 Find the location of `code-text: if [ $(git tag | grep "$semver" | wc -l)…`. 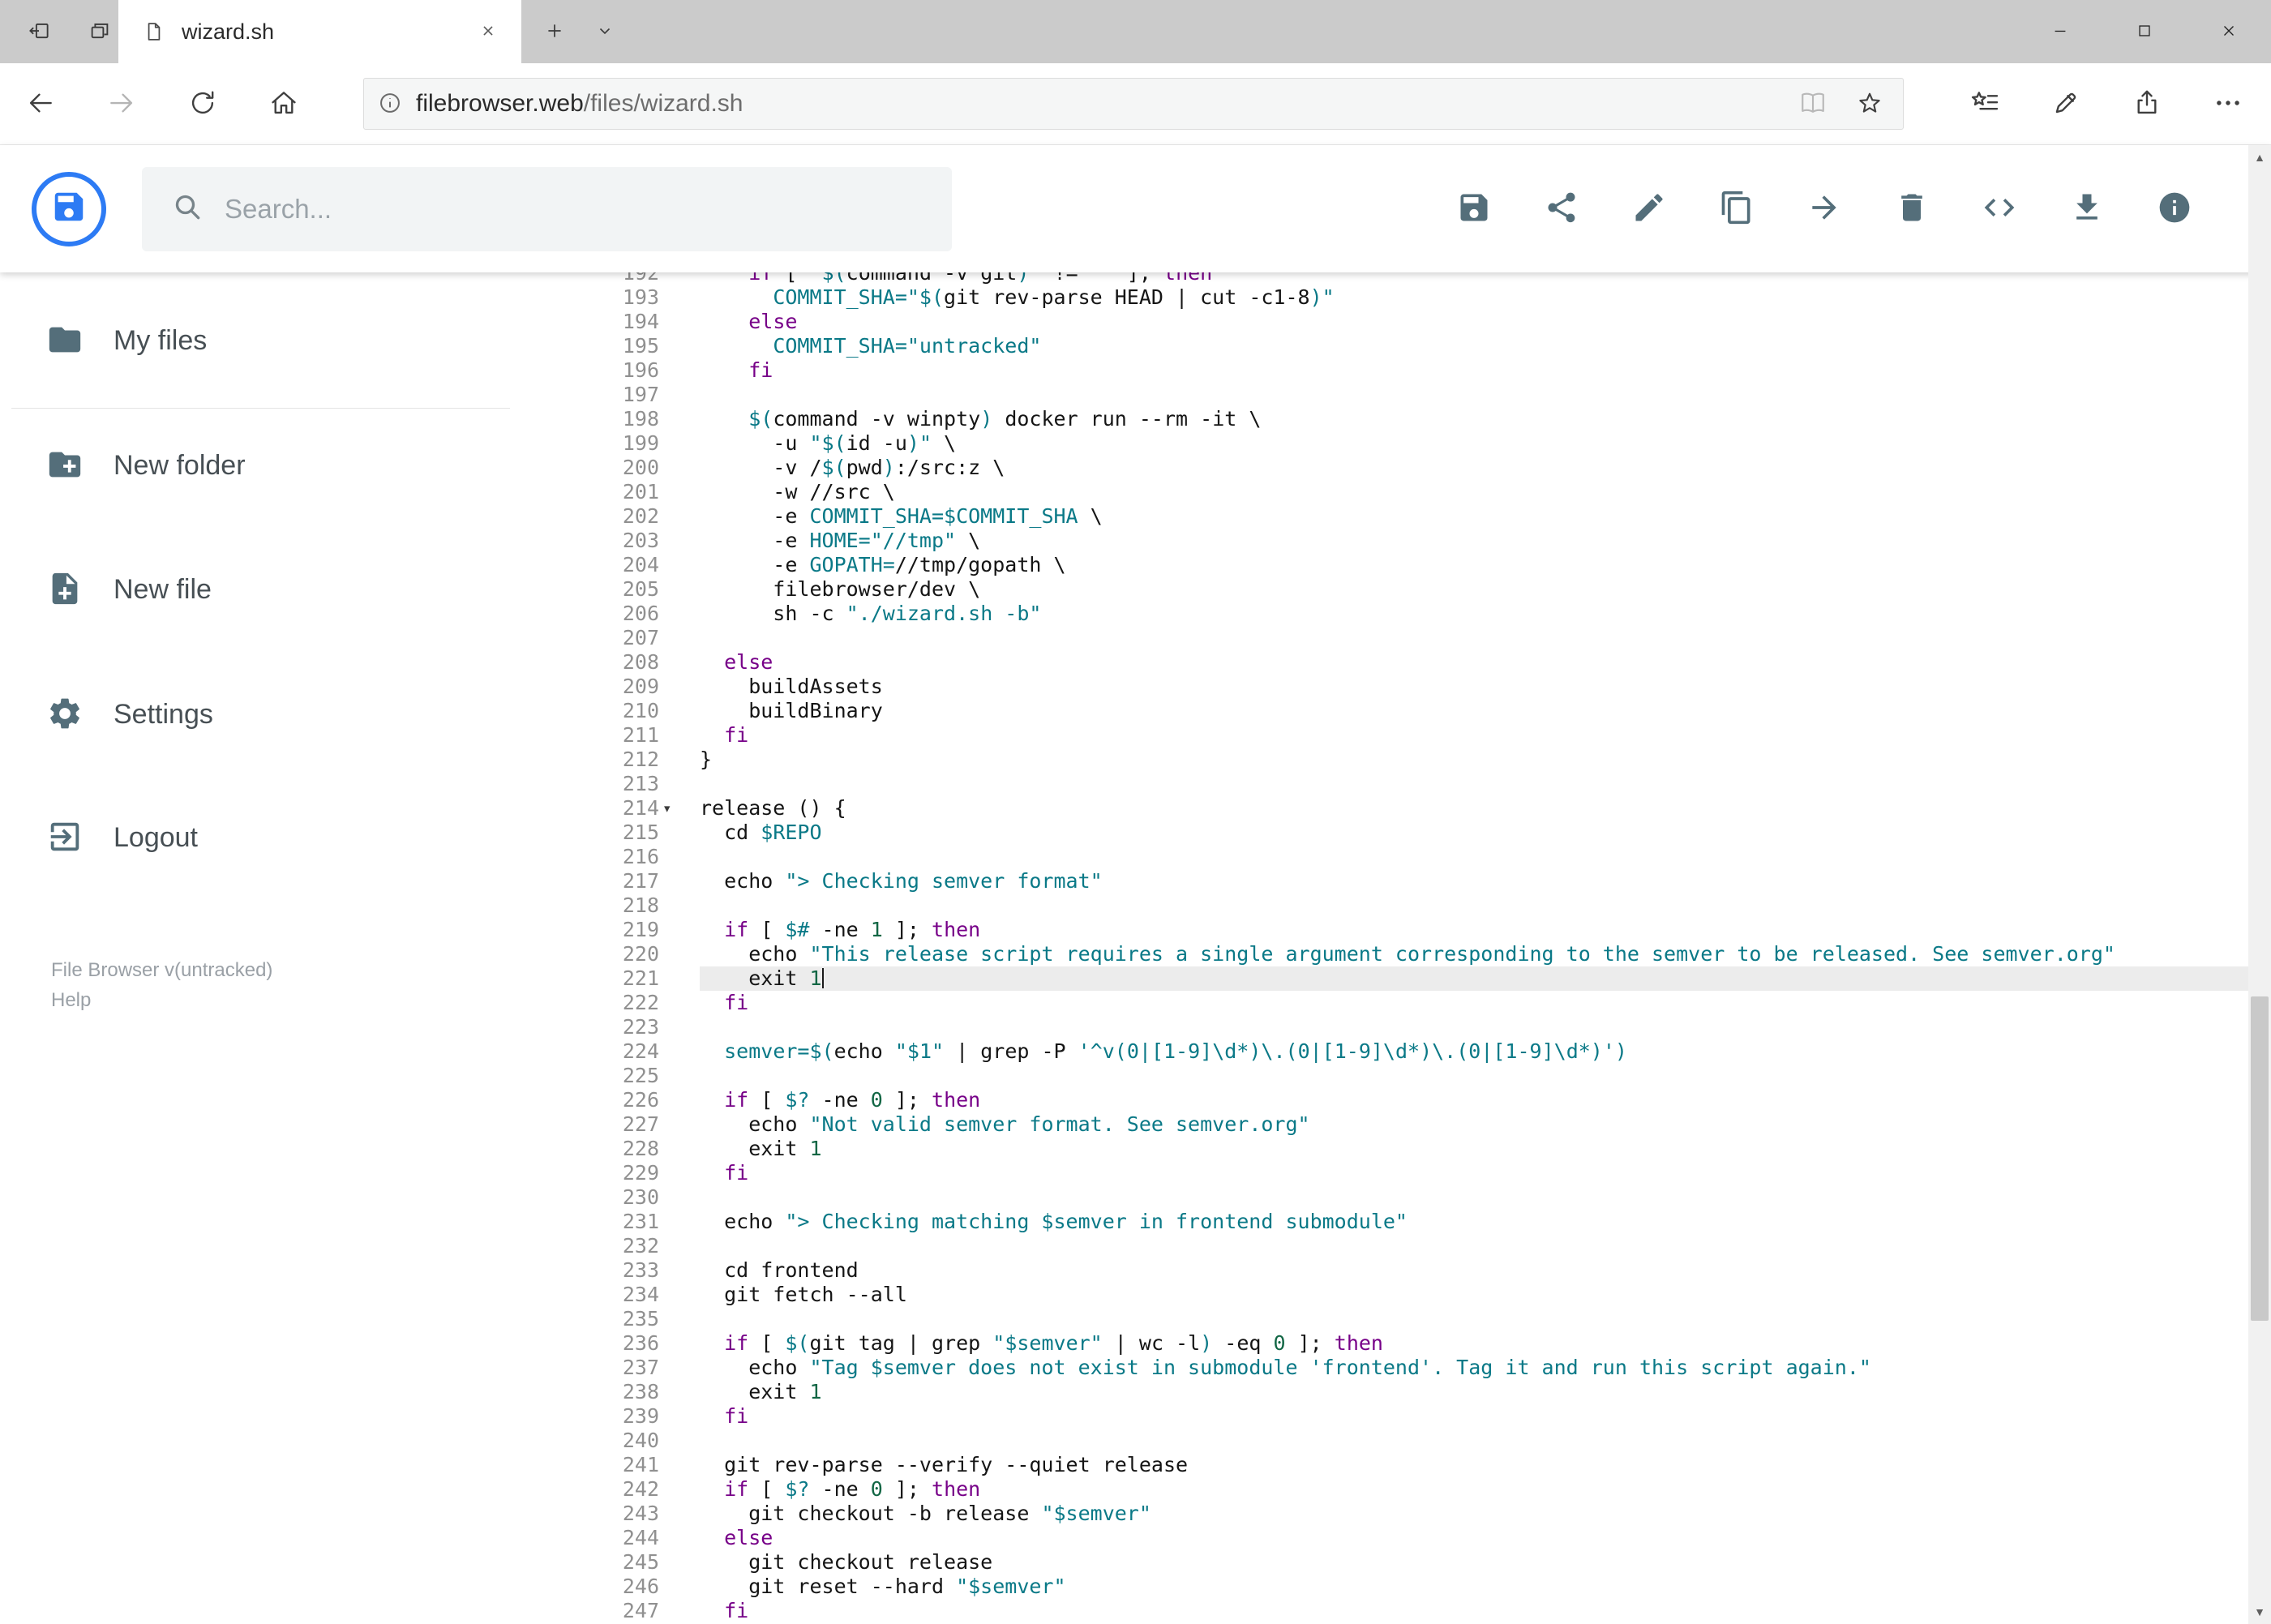

code-text: if [ $(git tag | grep "$semver" | wc -l)… is located at coordinates (1486, 1344).